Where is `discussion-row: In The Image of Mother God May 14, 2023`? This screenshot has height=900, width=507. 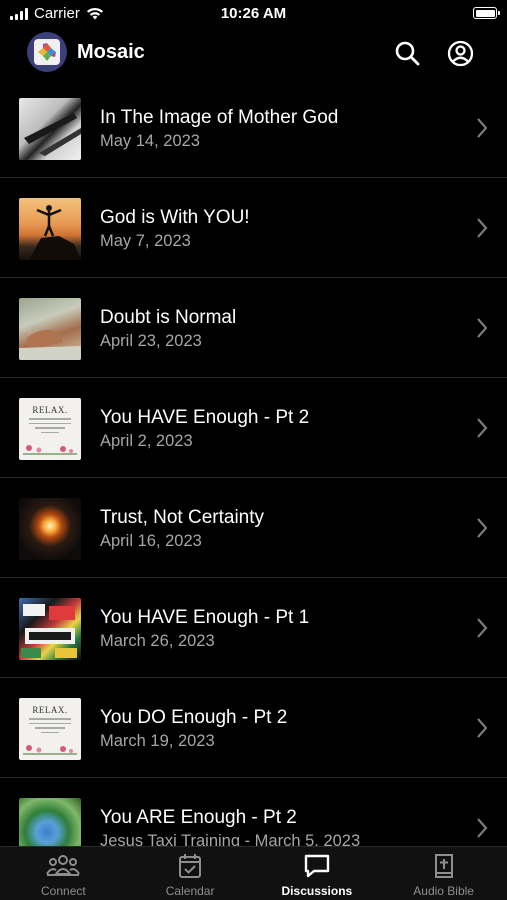
discussion-row: In The Image of Mother God May 14, 2023 is located at coordinates (253, 128).